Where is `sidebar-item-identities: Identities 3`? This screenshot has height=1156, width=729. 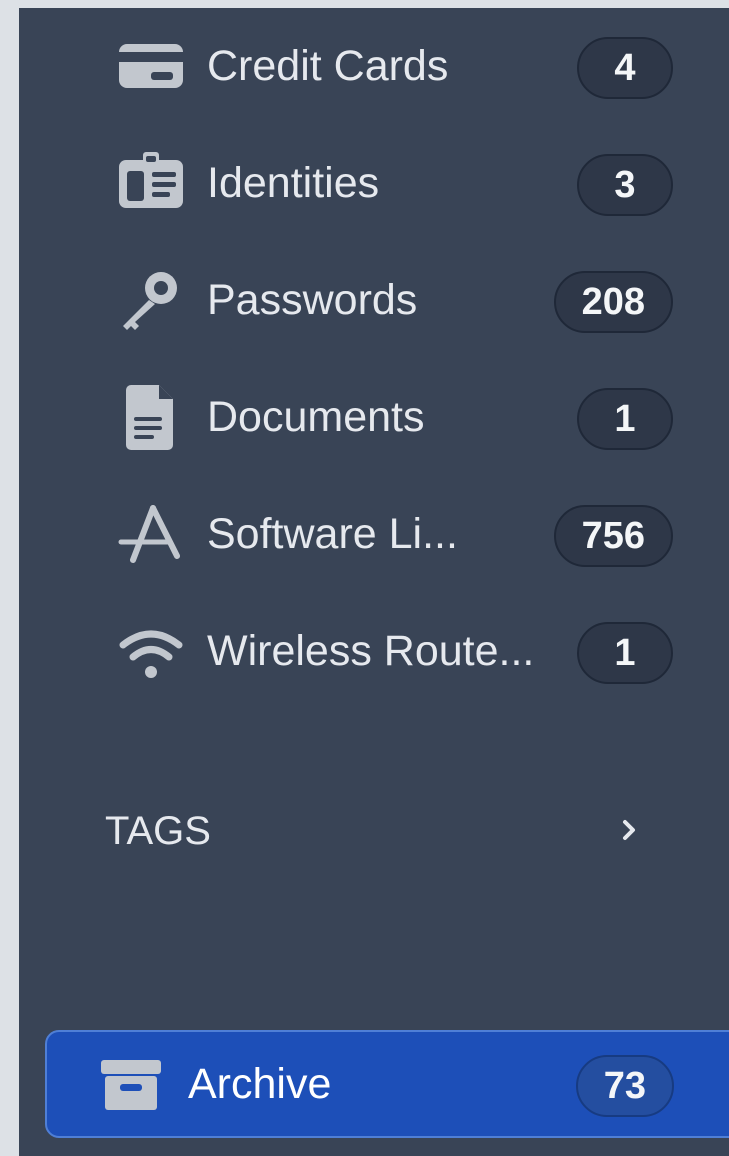 sidebar-item-identities: Identities 3 is located at coordinates (374, 183).